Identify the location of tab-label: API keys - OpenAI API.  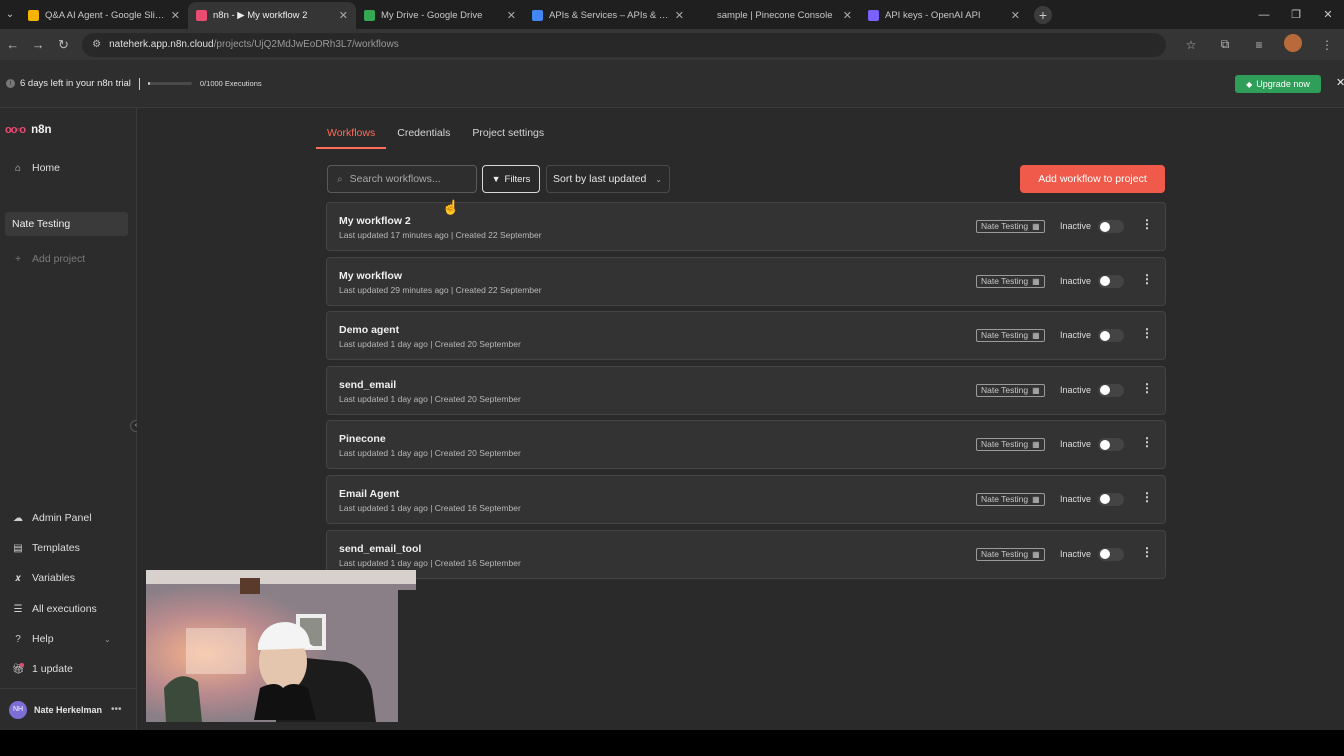
(933, 15).